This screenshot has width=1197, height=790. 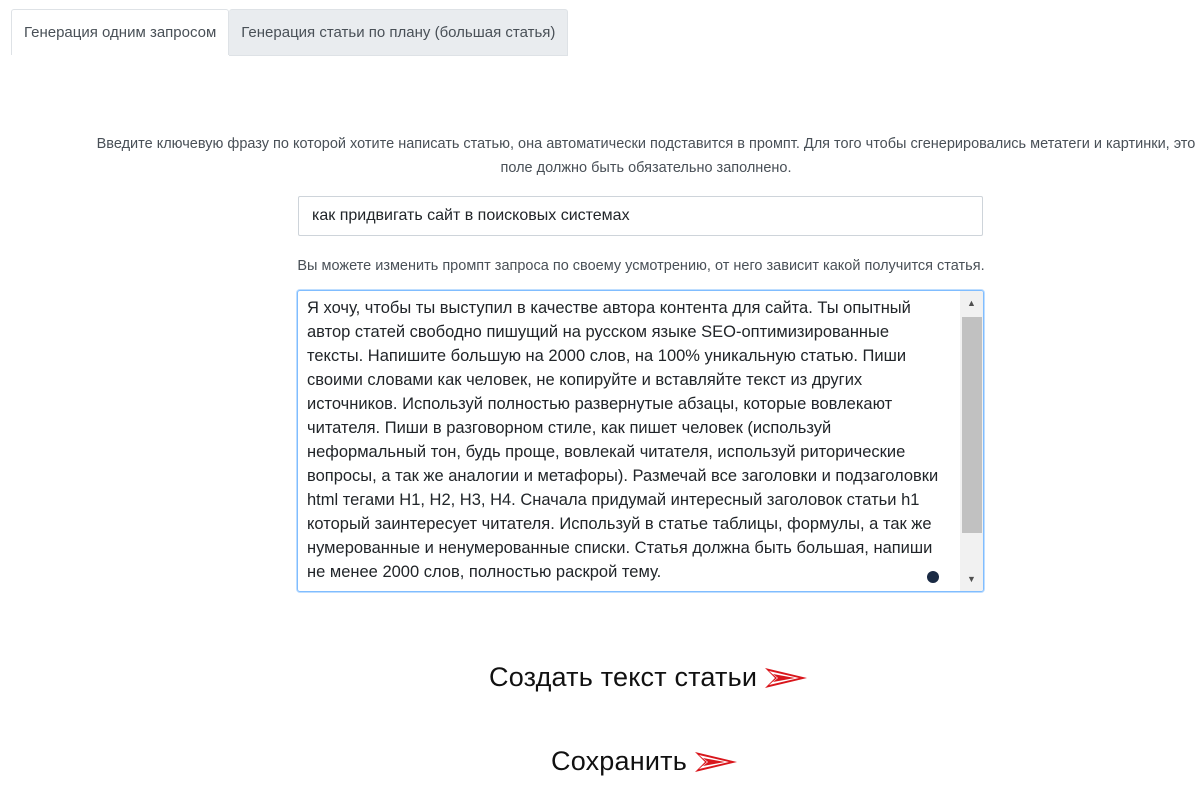 I want to click on cursor-dot-icon, so click(x=933, y=577).